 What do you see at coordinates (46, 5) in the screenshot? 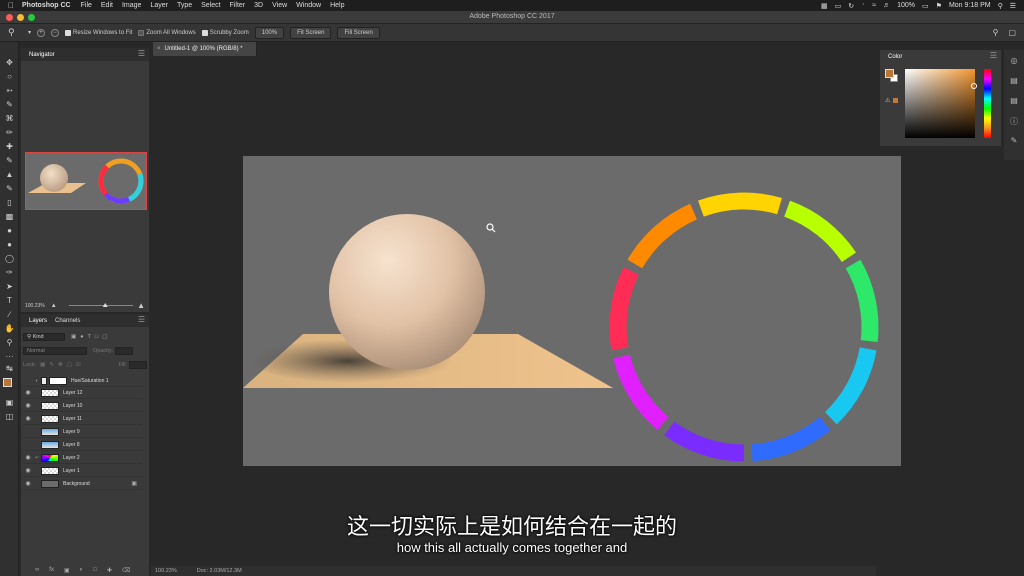
I see `menu-app-name: Photoshop CC` at bounding box center [46, 5].